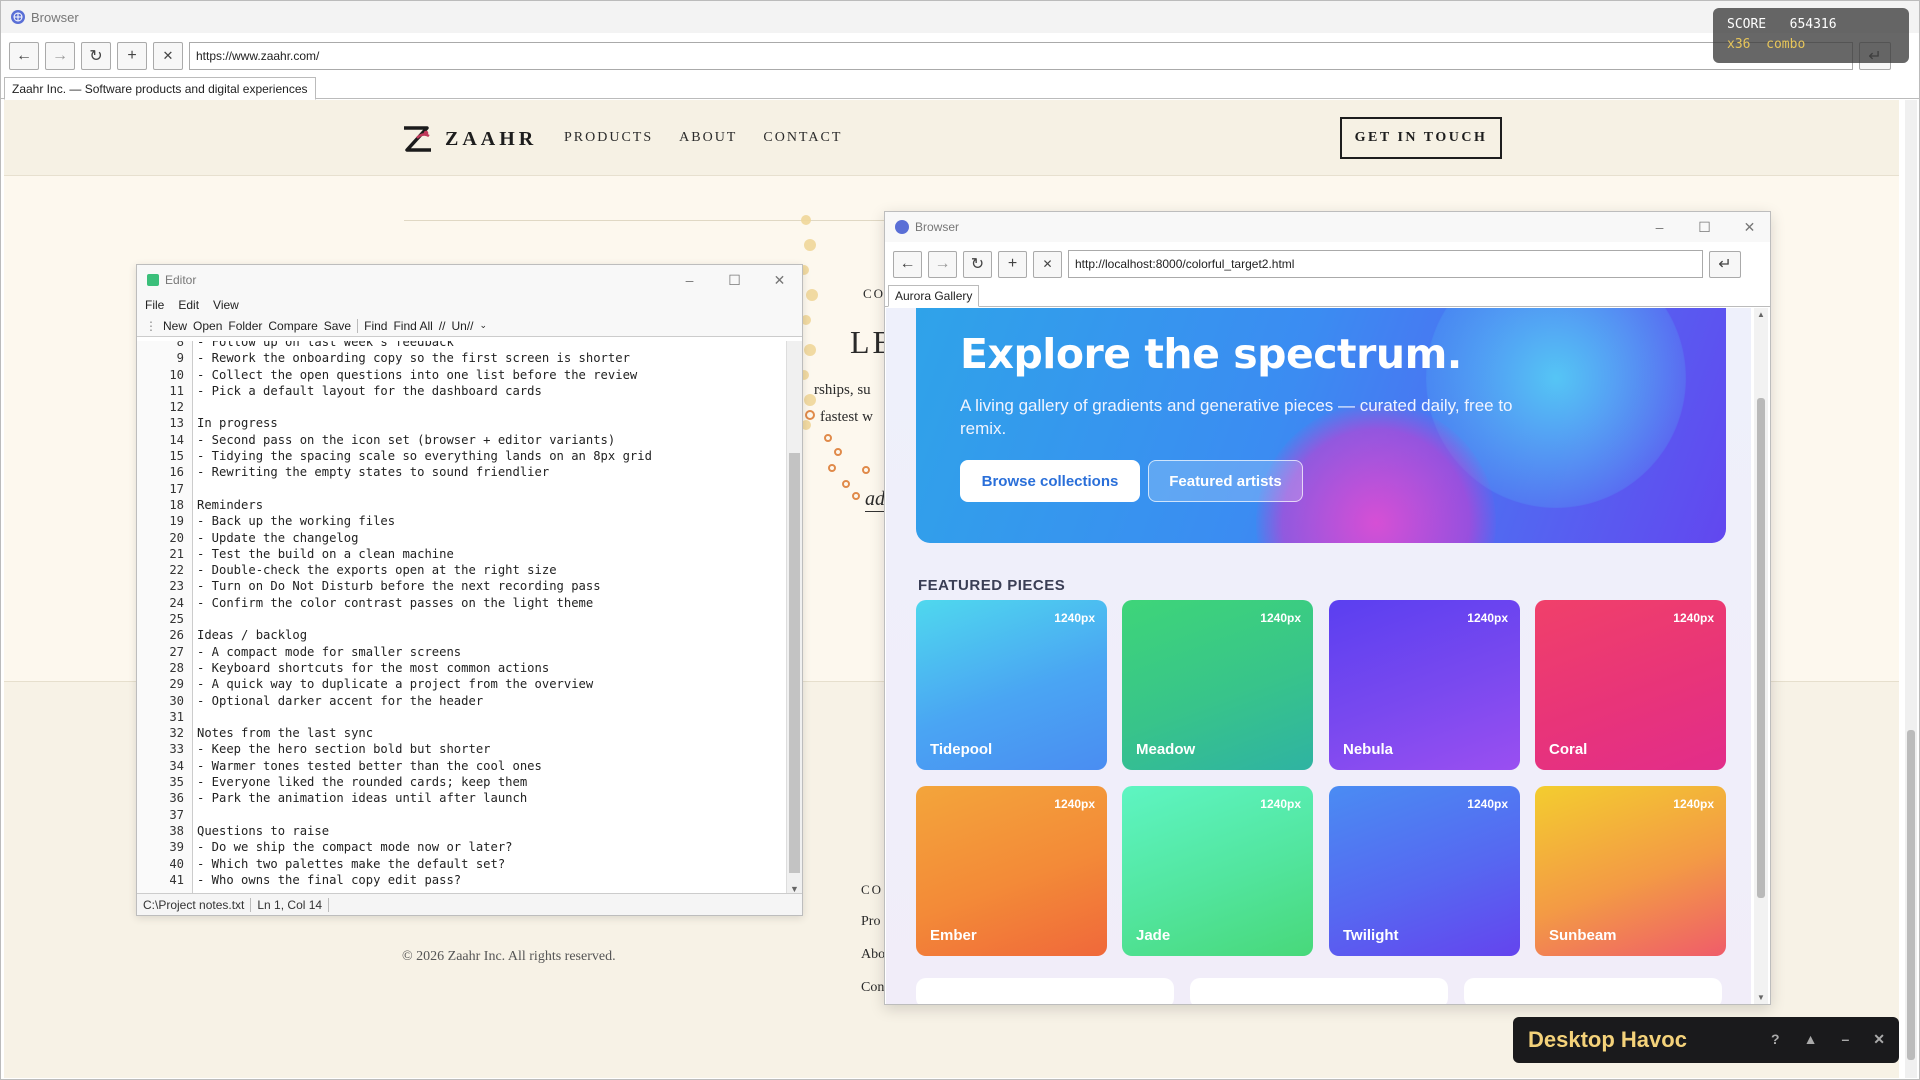  I want to click on browse-collections-button: Browse collections, so click(1050, 481).